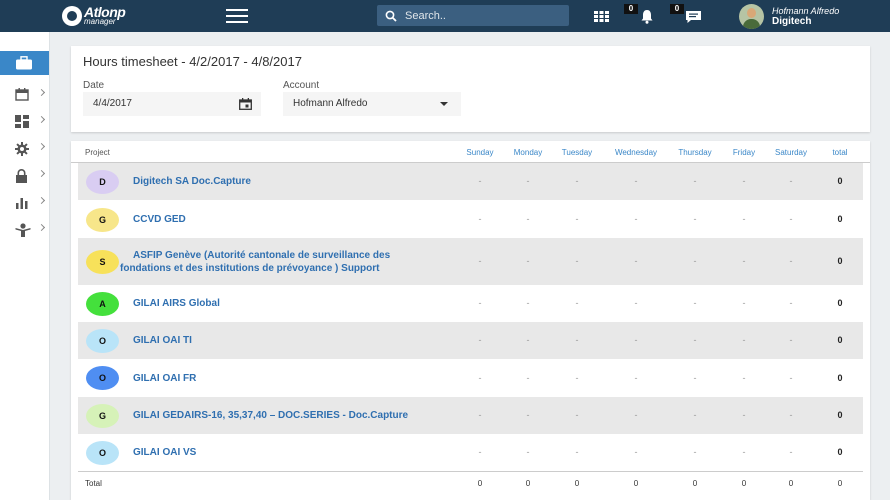  I want to click on project-link: Digitech SA Doc.Capture, so click(192, 181).